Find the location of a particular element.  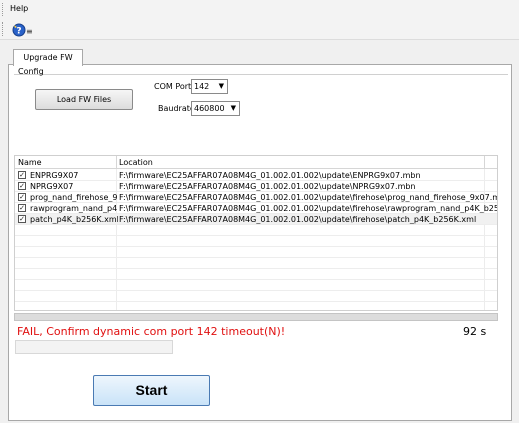

list-header: Name Location is located at coordinates (256, 162).